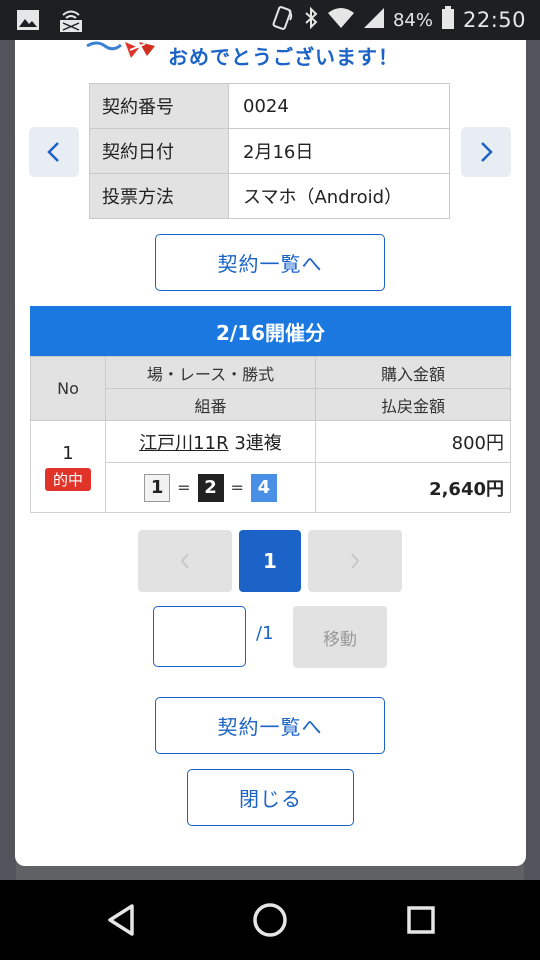 This screenshot has width=540, height=960. What do you see at coordinates (413, 404) in the screenshot?
I see `payout-header: 払戻金額` at bounding box center [413, 404].